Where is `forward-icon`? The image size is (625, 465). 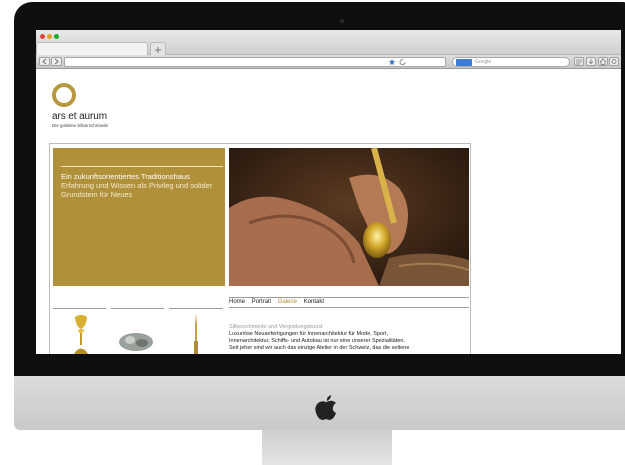
forward-icon is located at coordinates (56, 61).